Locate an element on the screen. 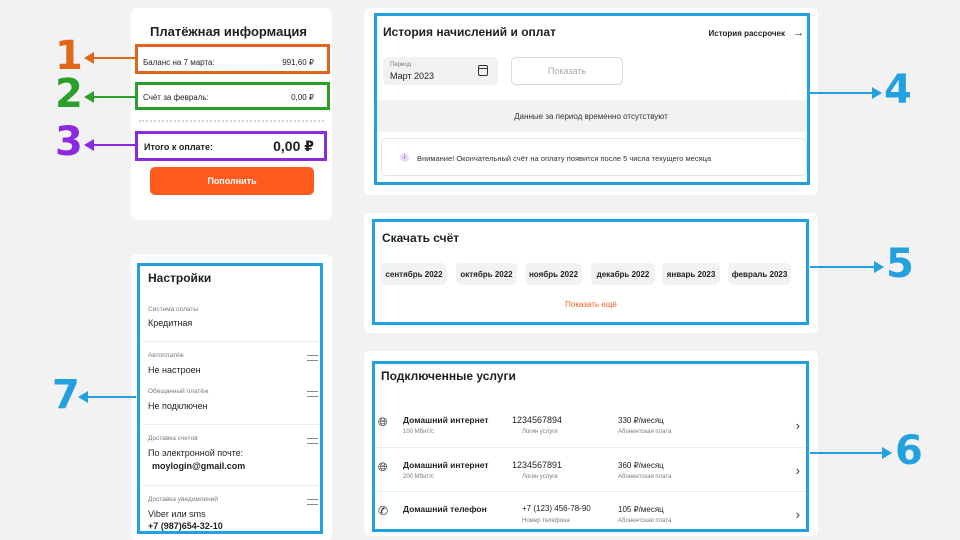 The width and height of the screenshot is (960, 540). annotation-number-4: 4 is located at coordinates (898, 90).